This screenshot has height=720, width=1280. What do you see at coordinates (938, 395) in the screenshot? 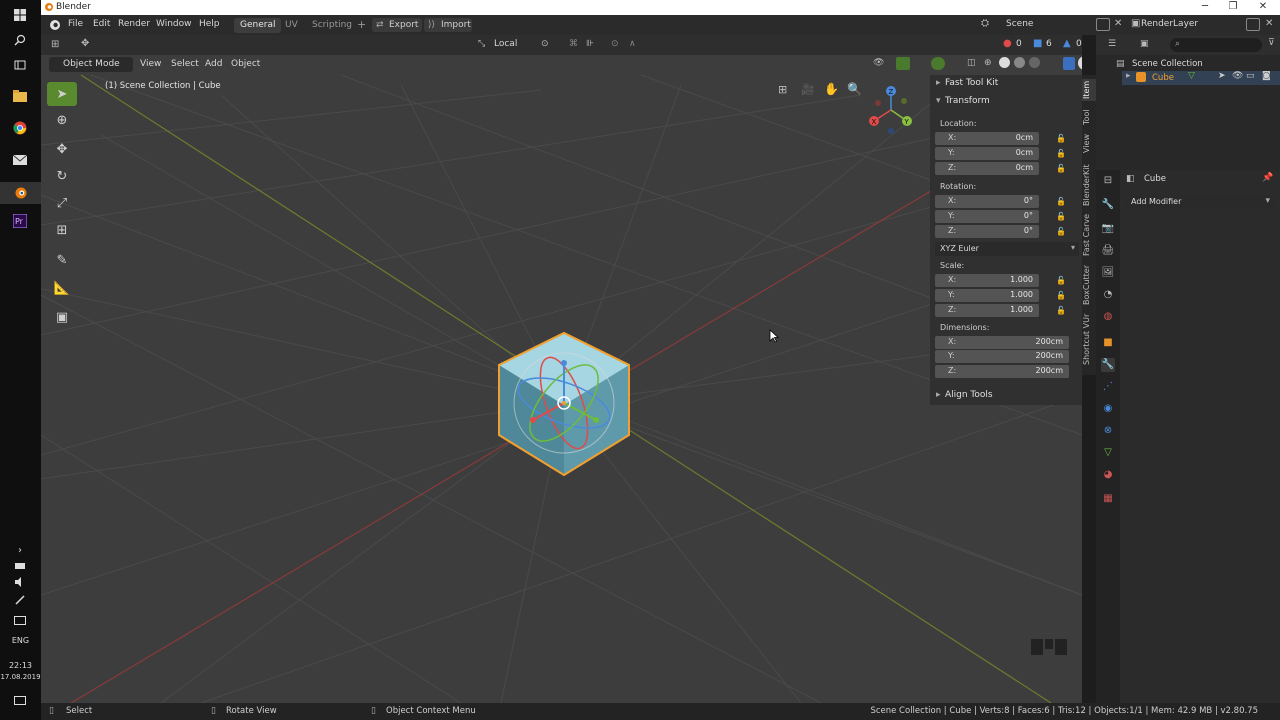
I see `align-tools-chevron-icon: ▸` at bounding box center [938, 395].